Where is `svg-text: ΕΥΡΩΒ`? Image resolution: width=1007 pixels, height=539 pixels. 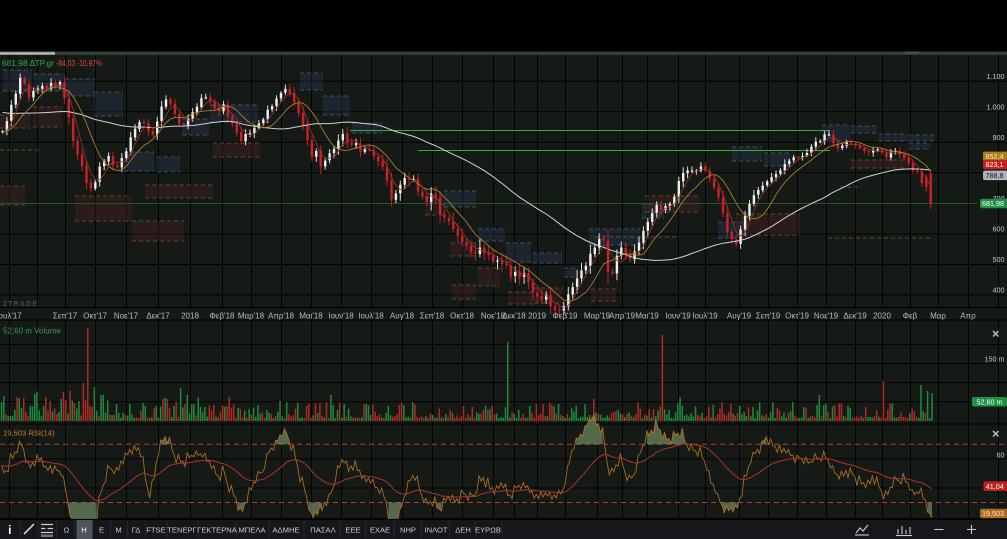
svg-text: ΕΥΡΩΒ is located at coordinates (488, 530).